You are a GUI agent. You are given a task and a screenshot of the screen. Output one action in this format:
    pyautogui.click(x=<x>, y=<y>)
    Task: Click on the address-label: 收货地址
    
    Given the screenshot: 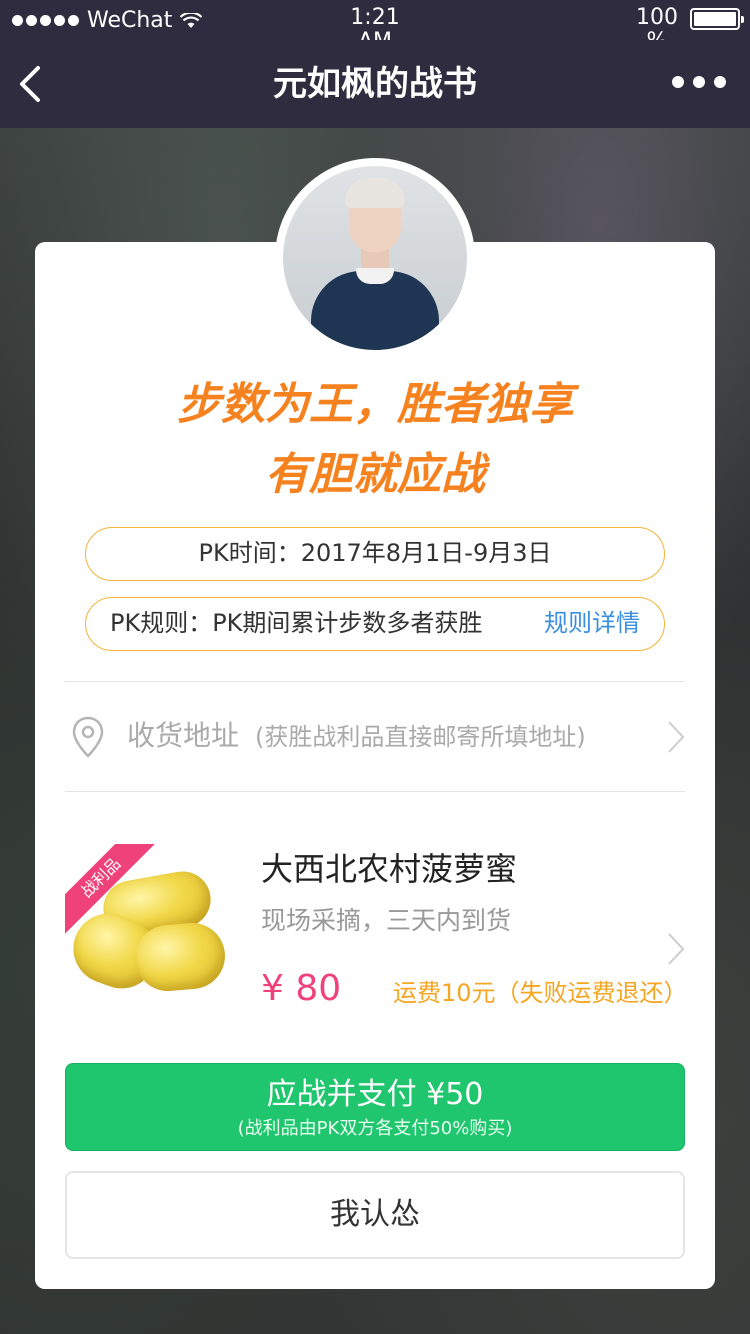 What is the action you would take?
    pyautogui.click(x=183, y=735)
    